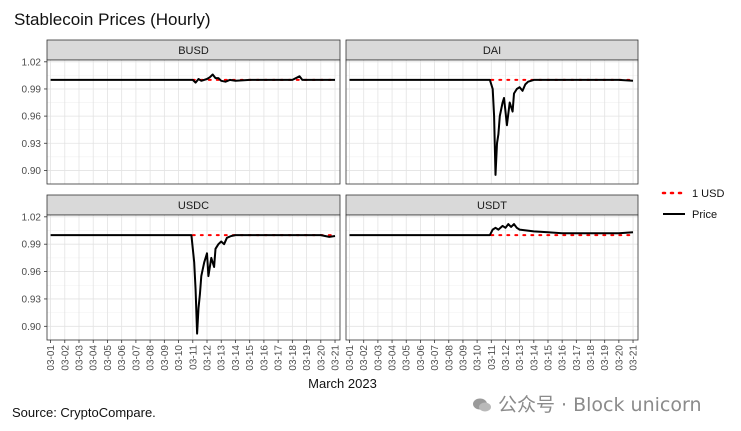 The image size is (741, 431). Describe the element at coordinates (482, 405) in the screenshot. I see `wechat-icon` at that location.